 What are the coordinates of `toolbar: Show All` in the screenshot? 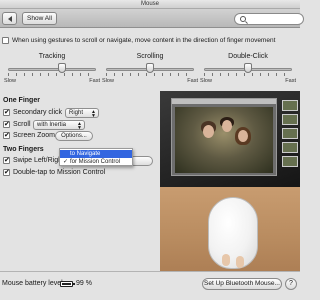 It's located at (152, 18).